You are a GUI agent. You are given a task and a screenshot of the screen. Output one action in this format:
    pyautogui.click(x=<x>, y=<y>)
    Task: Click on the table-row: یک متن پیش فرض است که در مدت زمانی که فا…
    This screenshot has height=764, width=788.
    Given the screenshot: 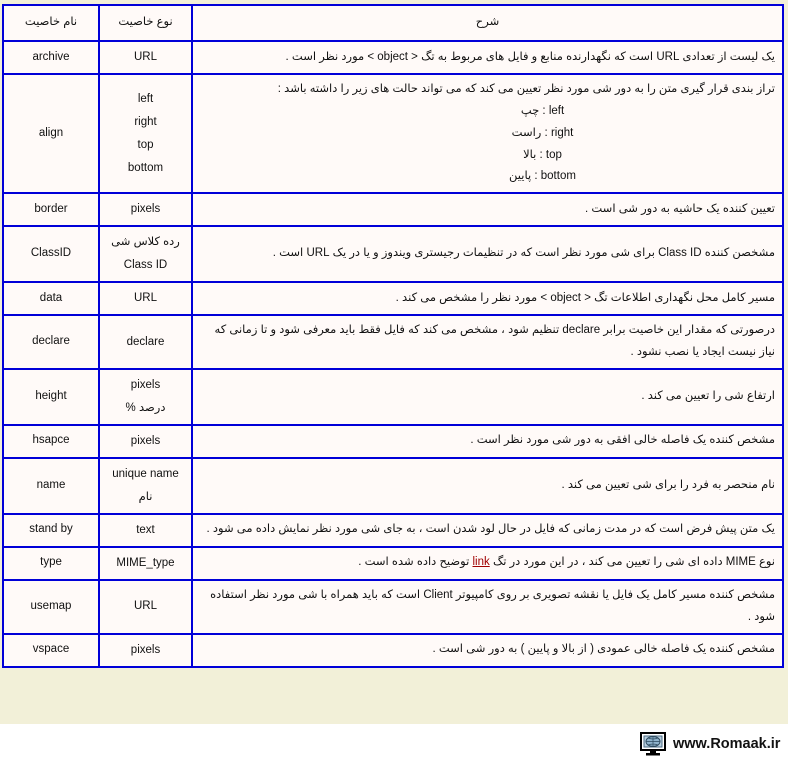 What is the action you would take?
    pyautogui.click(x=393, y=530)
    